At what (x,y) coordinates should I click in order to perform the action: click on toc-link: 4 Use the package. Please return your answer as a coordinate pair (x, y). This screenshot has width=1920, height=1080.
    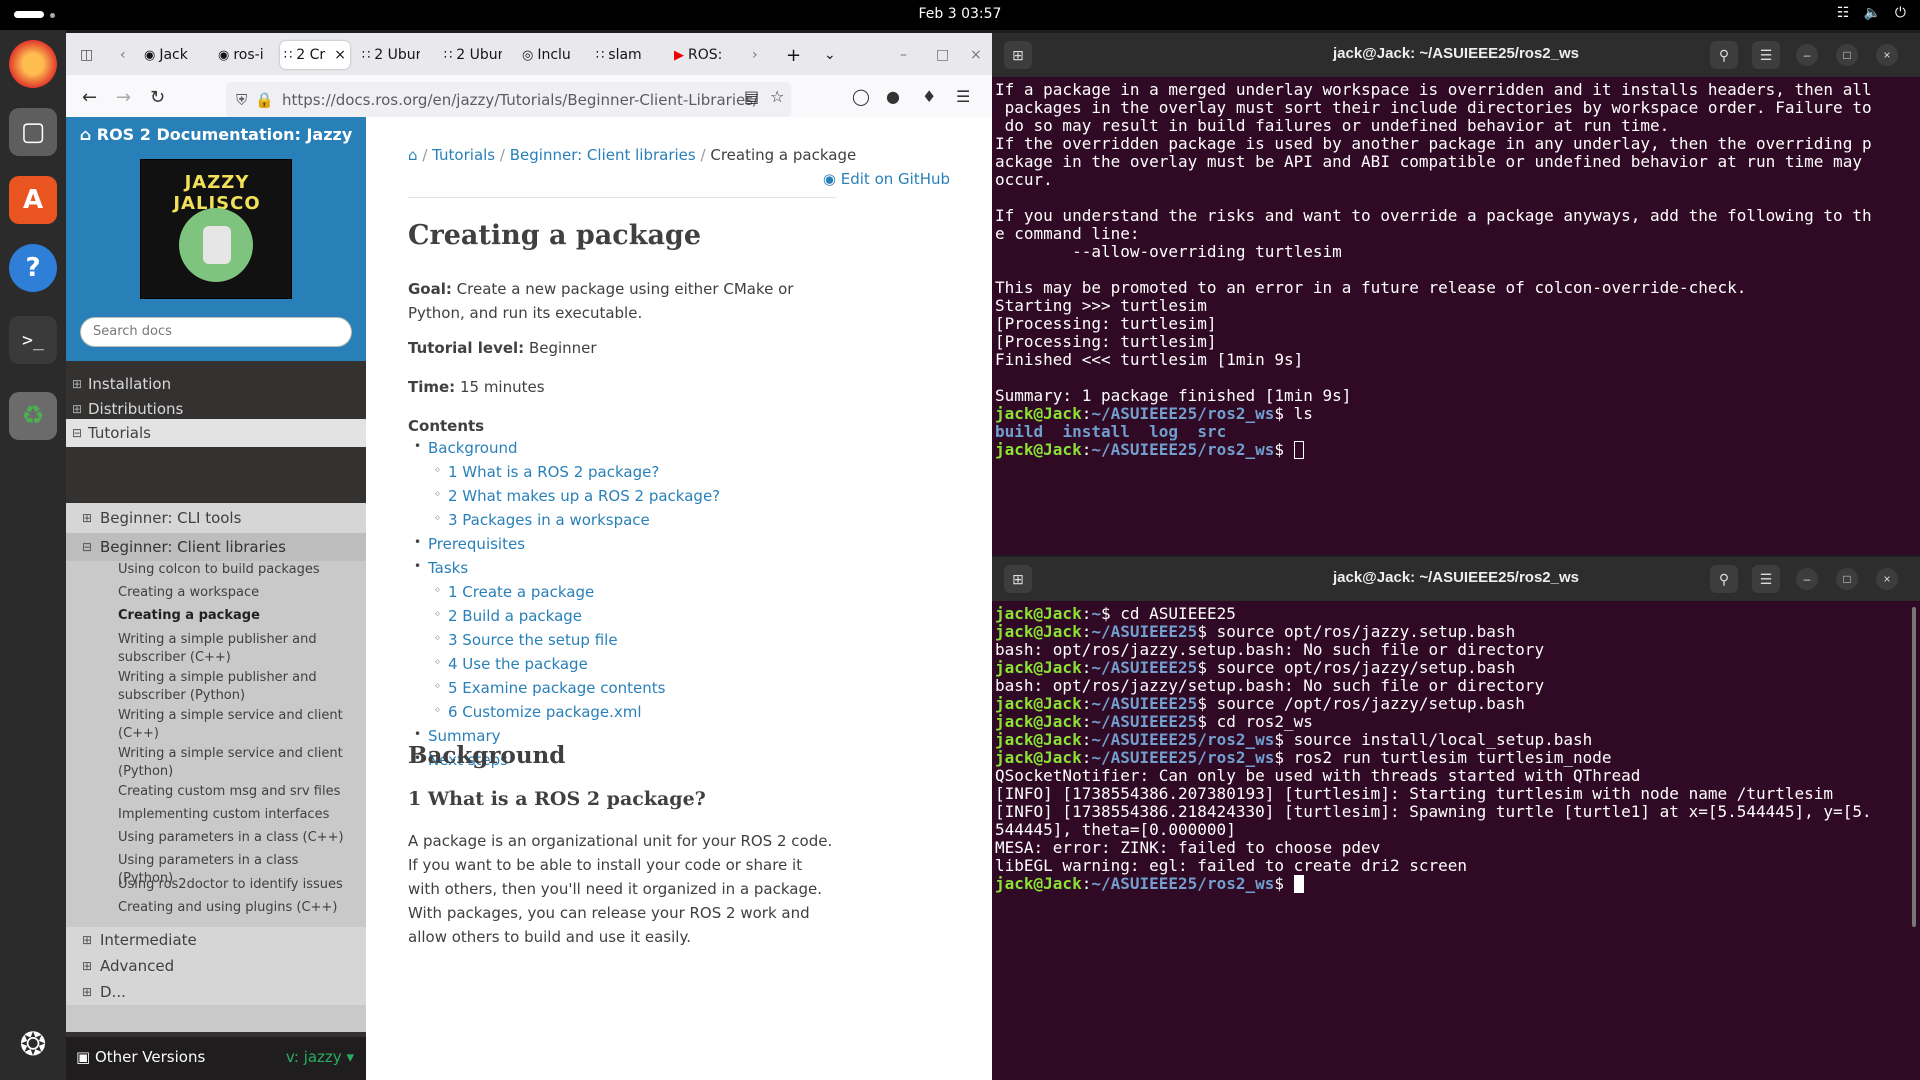
    Looking at the image, I should click on (518, 664).